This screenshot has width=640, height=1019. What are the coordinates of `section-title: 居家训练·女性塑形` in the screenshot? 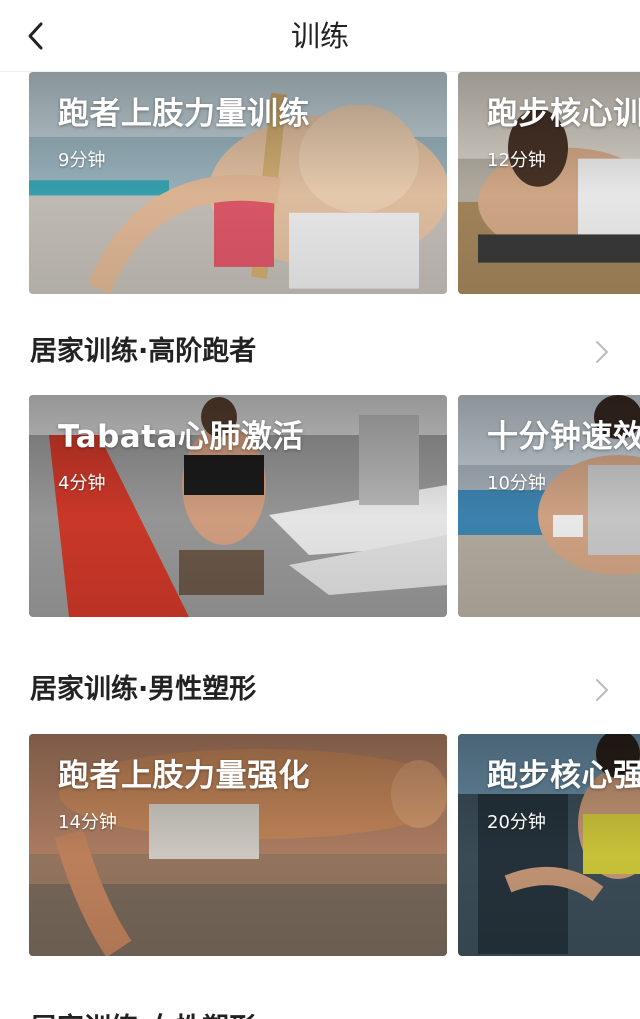 It's located at (143, 1009).